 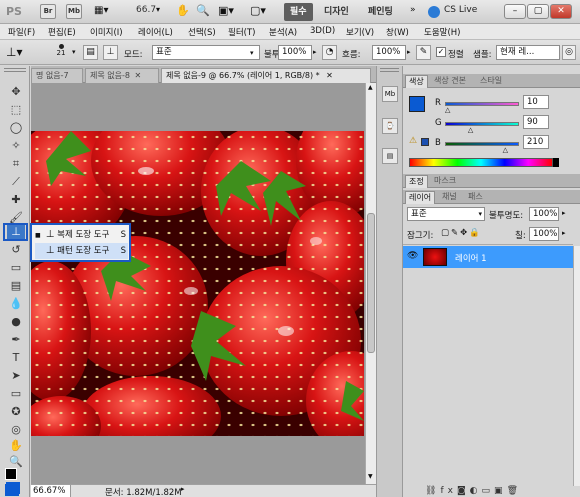 I want to click on arrange-documents-icon: ▣▾, so click(x=226, y=10).